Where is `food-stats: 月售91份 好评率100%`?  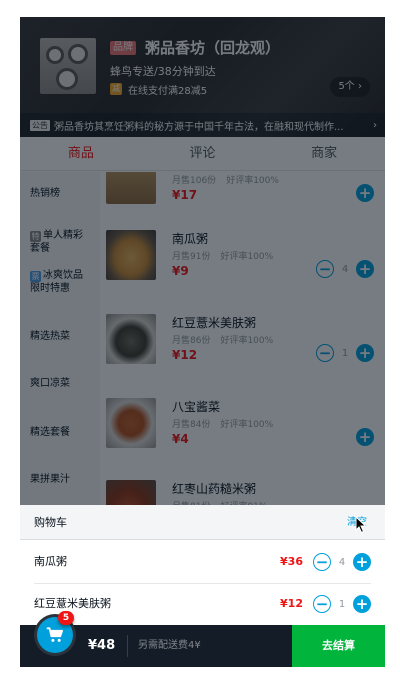
food-stats: 月售91份 好评率100% is located at coordinates (223, 257).